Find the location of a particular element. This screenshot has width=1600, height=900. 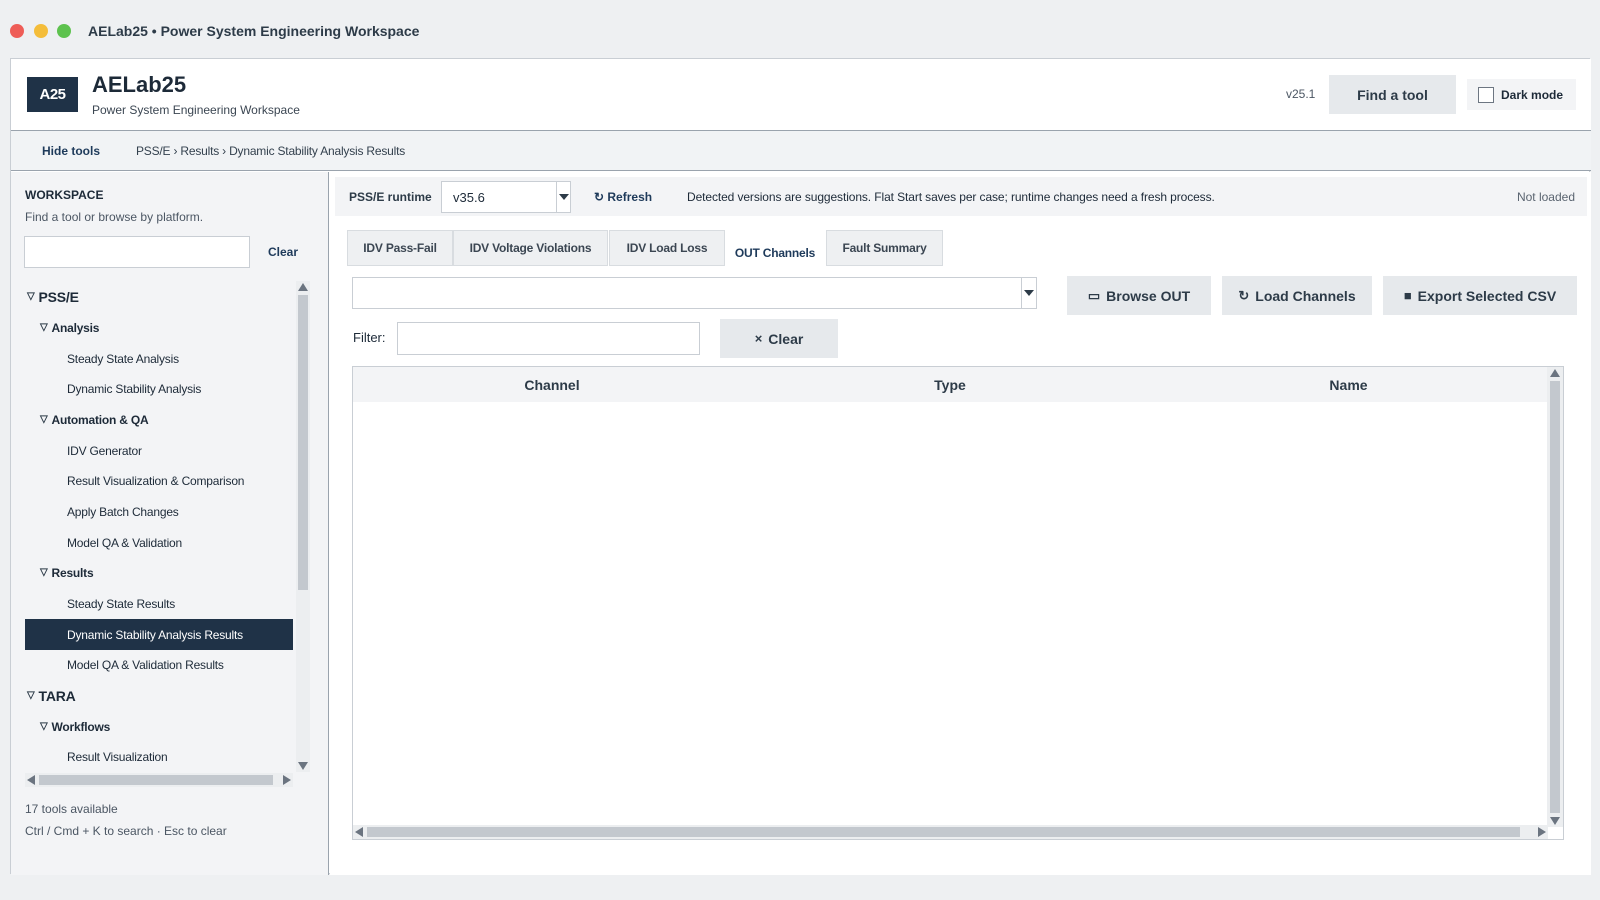

square-icon: ■ is located at coordinates (1407, 295).